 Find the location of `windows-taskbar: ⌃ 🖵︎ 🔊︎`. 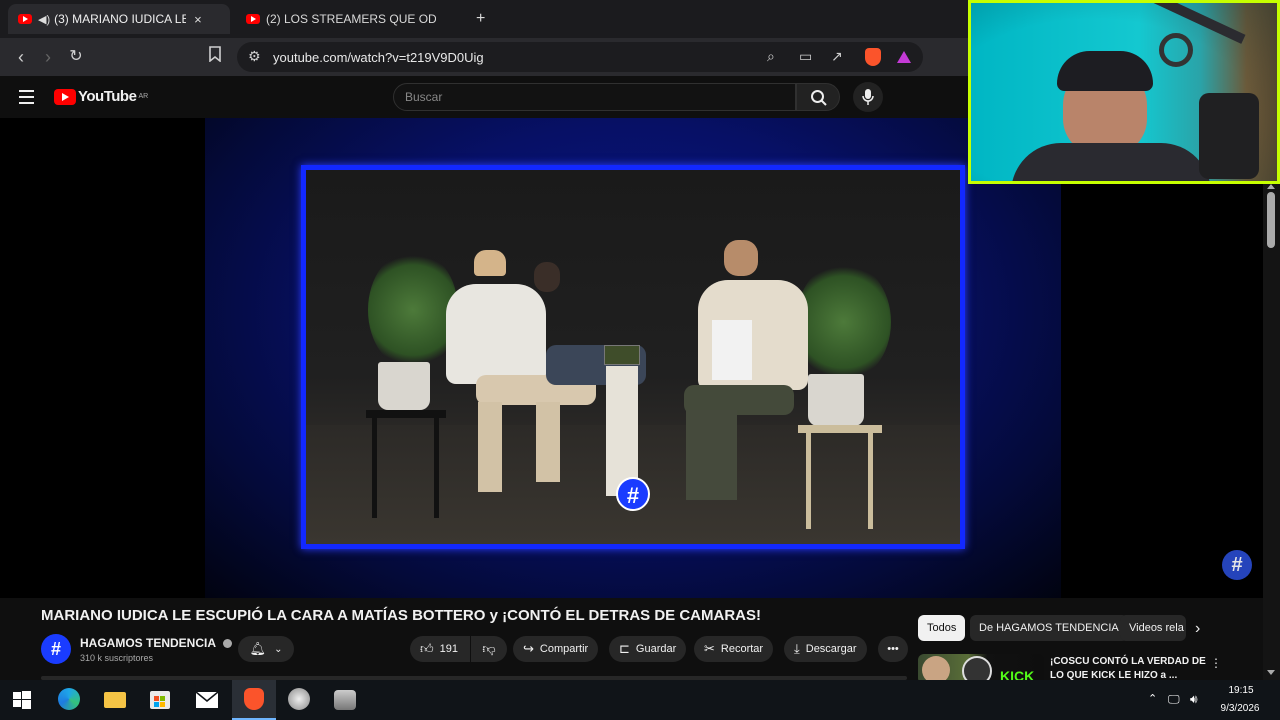

windows-taskbar: ⌃ 🖵︎ 🔊︎ is located at coordinates (640, 700).